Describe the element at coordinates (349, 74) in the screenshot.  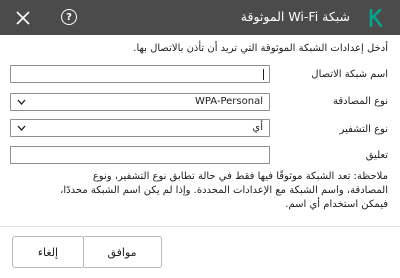
I see `network-name-label: اسم شبكة الاتصال` at that location.